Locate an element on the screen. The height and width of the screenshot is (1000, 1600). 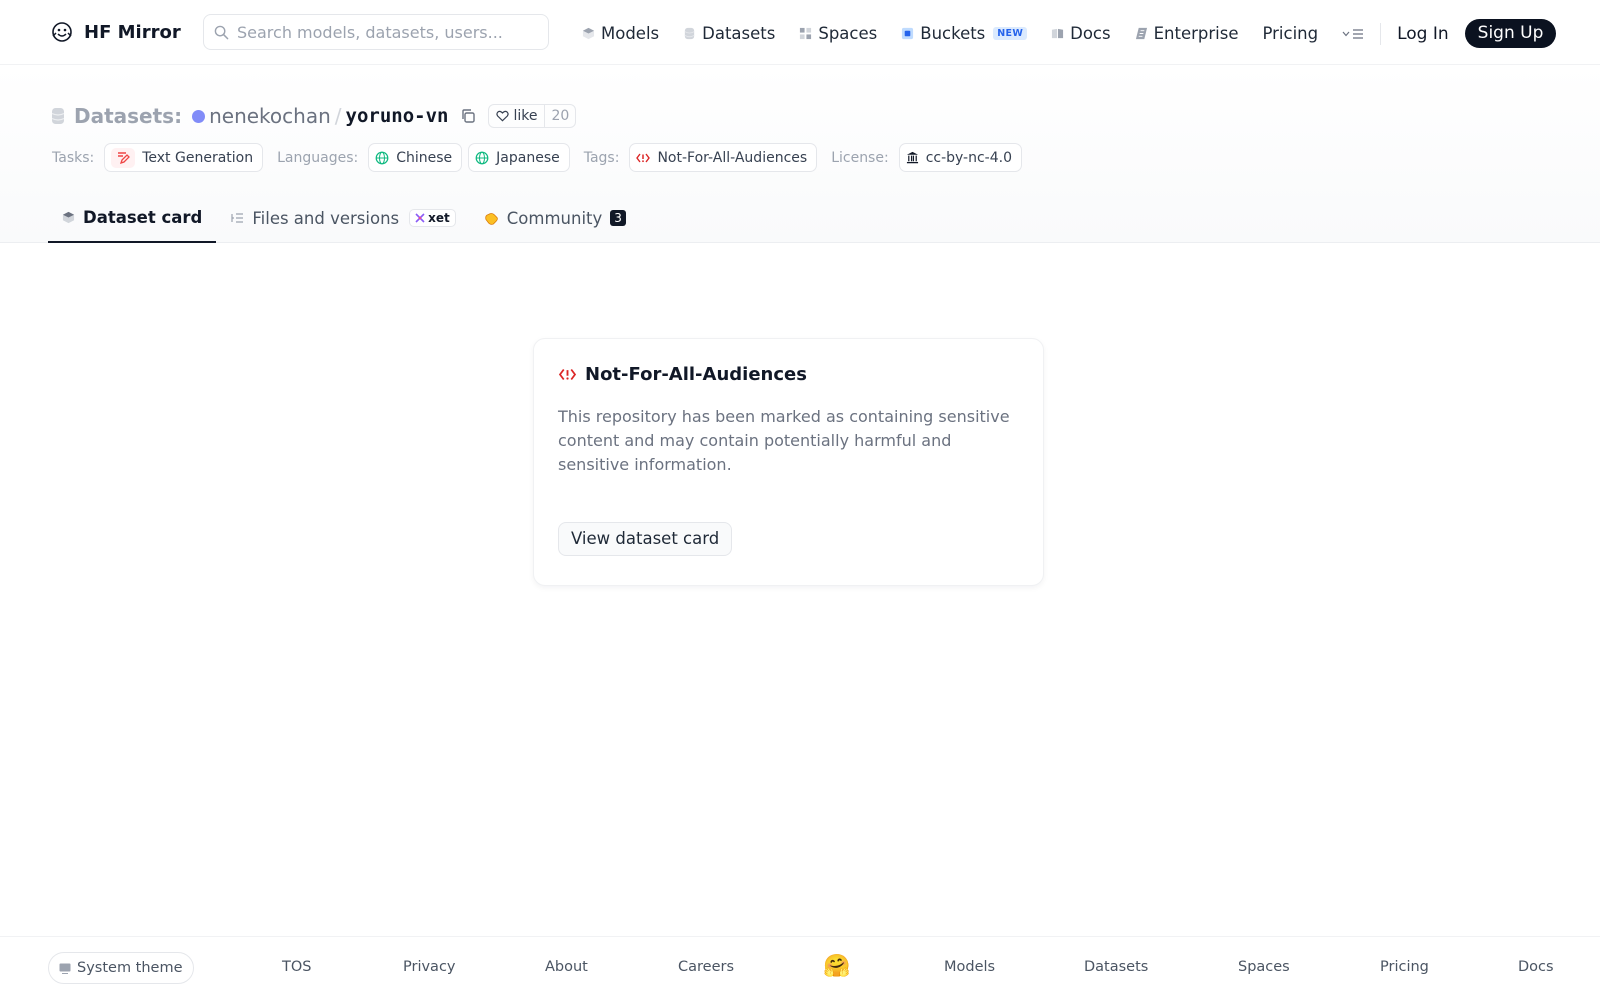
nav-models: Models is located at coordinates (620, 33).